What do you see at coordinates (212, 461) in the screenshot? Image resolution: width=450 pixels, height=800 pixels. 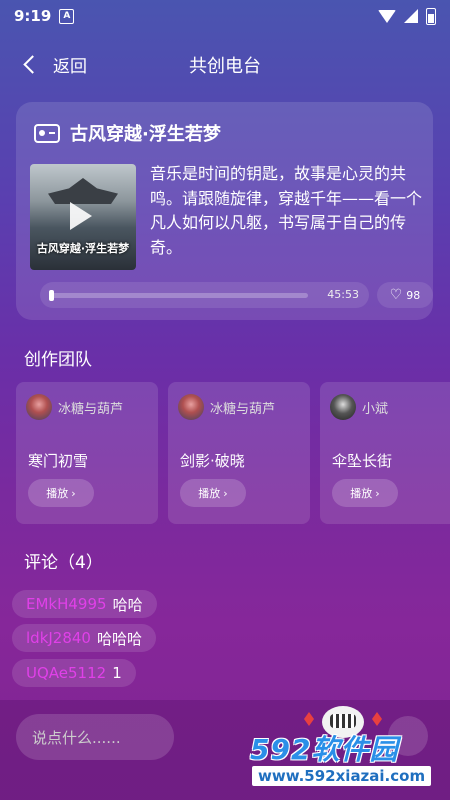 I see `song-title: 剑影·破晓` at bounding box center [212, 461].